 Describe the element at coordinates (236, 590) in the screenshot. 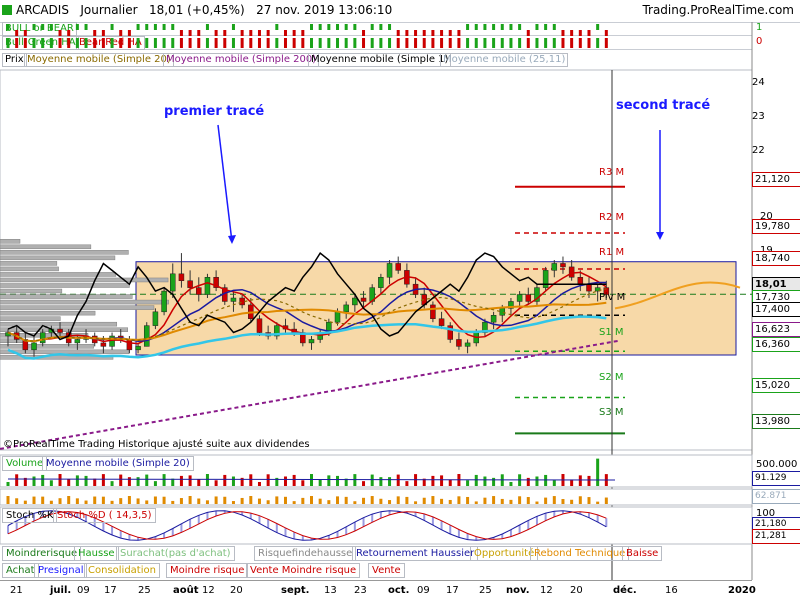

I see `date-tick-label: 20` at that location.